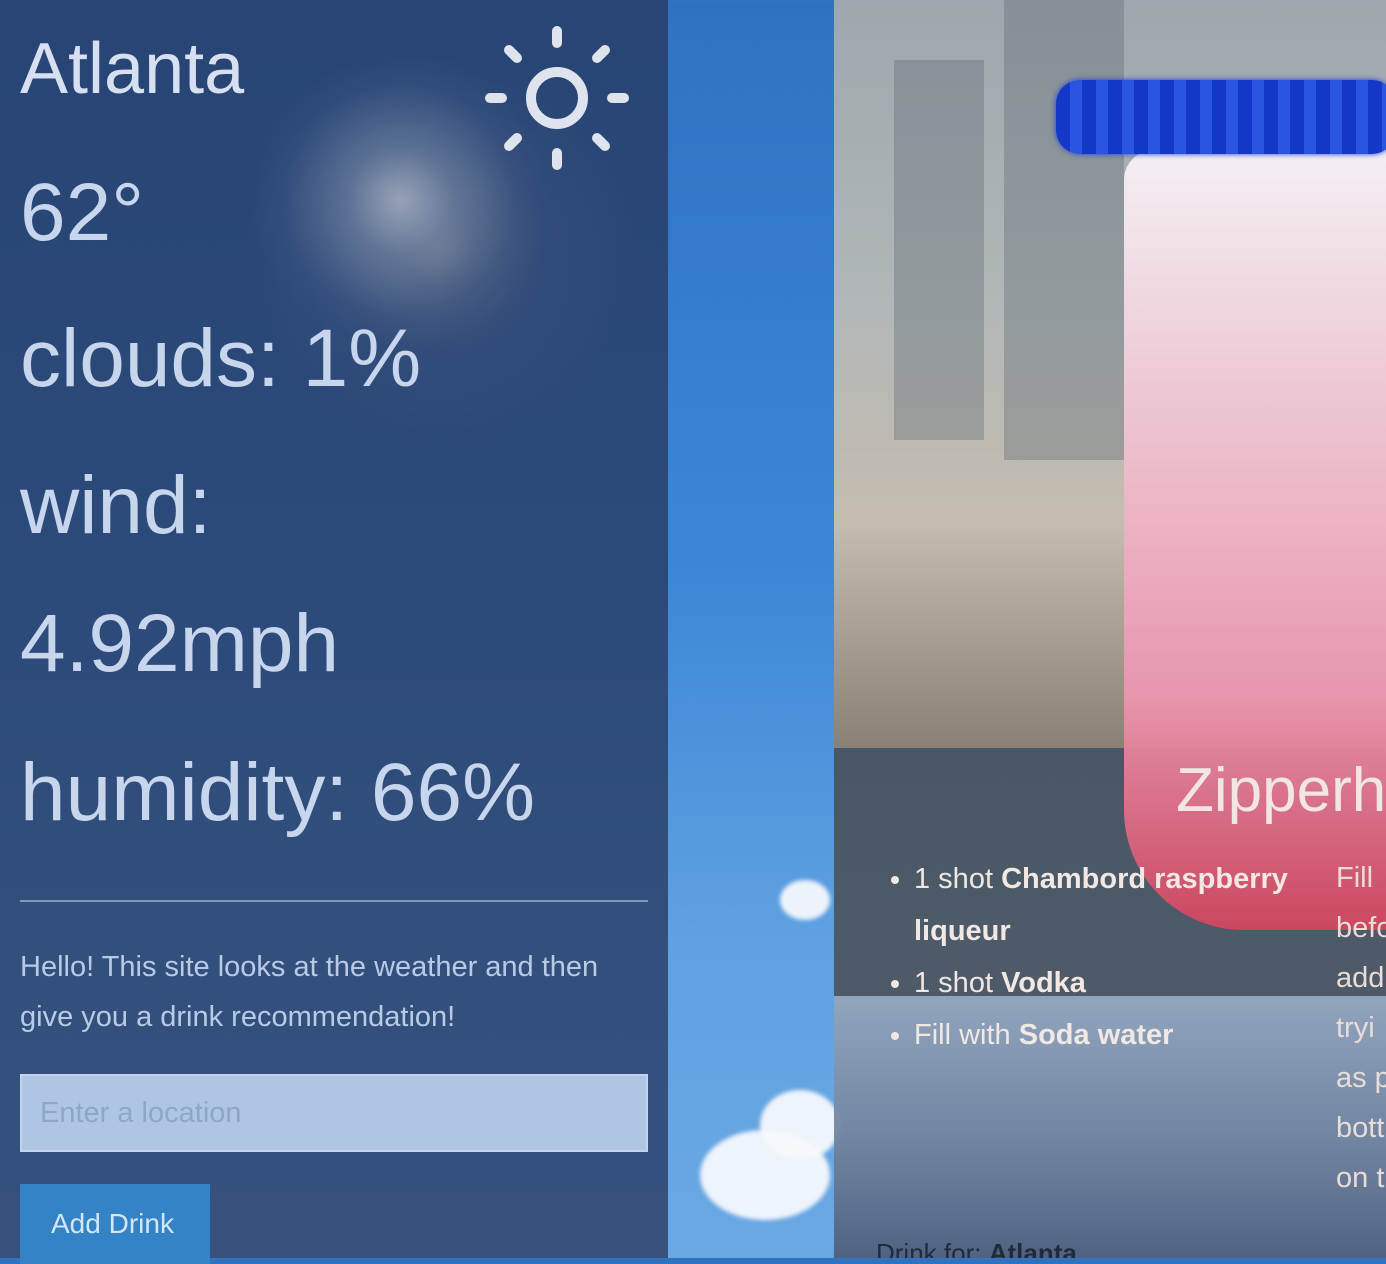 The width and height of the screenshot is (1386, 1264). What do you see at coordinates (1043, 983) in the screenshot?
I see `ingredient-name: Vodka` at bounding box center [1043, 983].